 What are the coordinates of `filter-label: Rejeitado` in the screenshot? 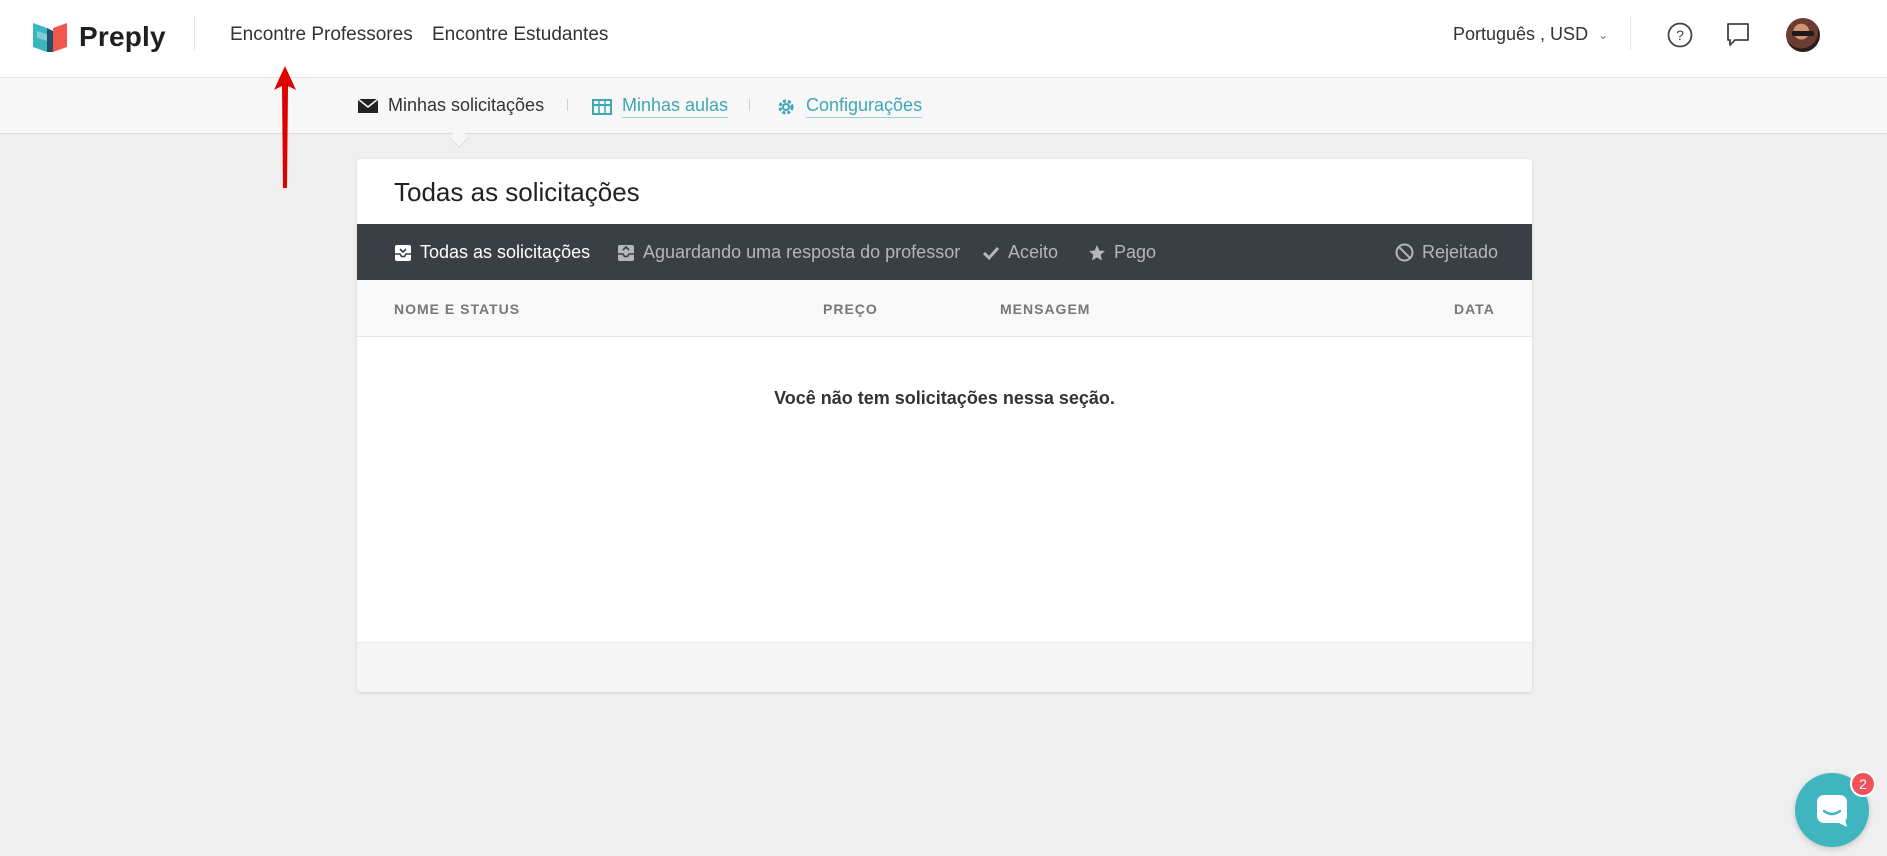 It's located at (1460, 252).